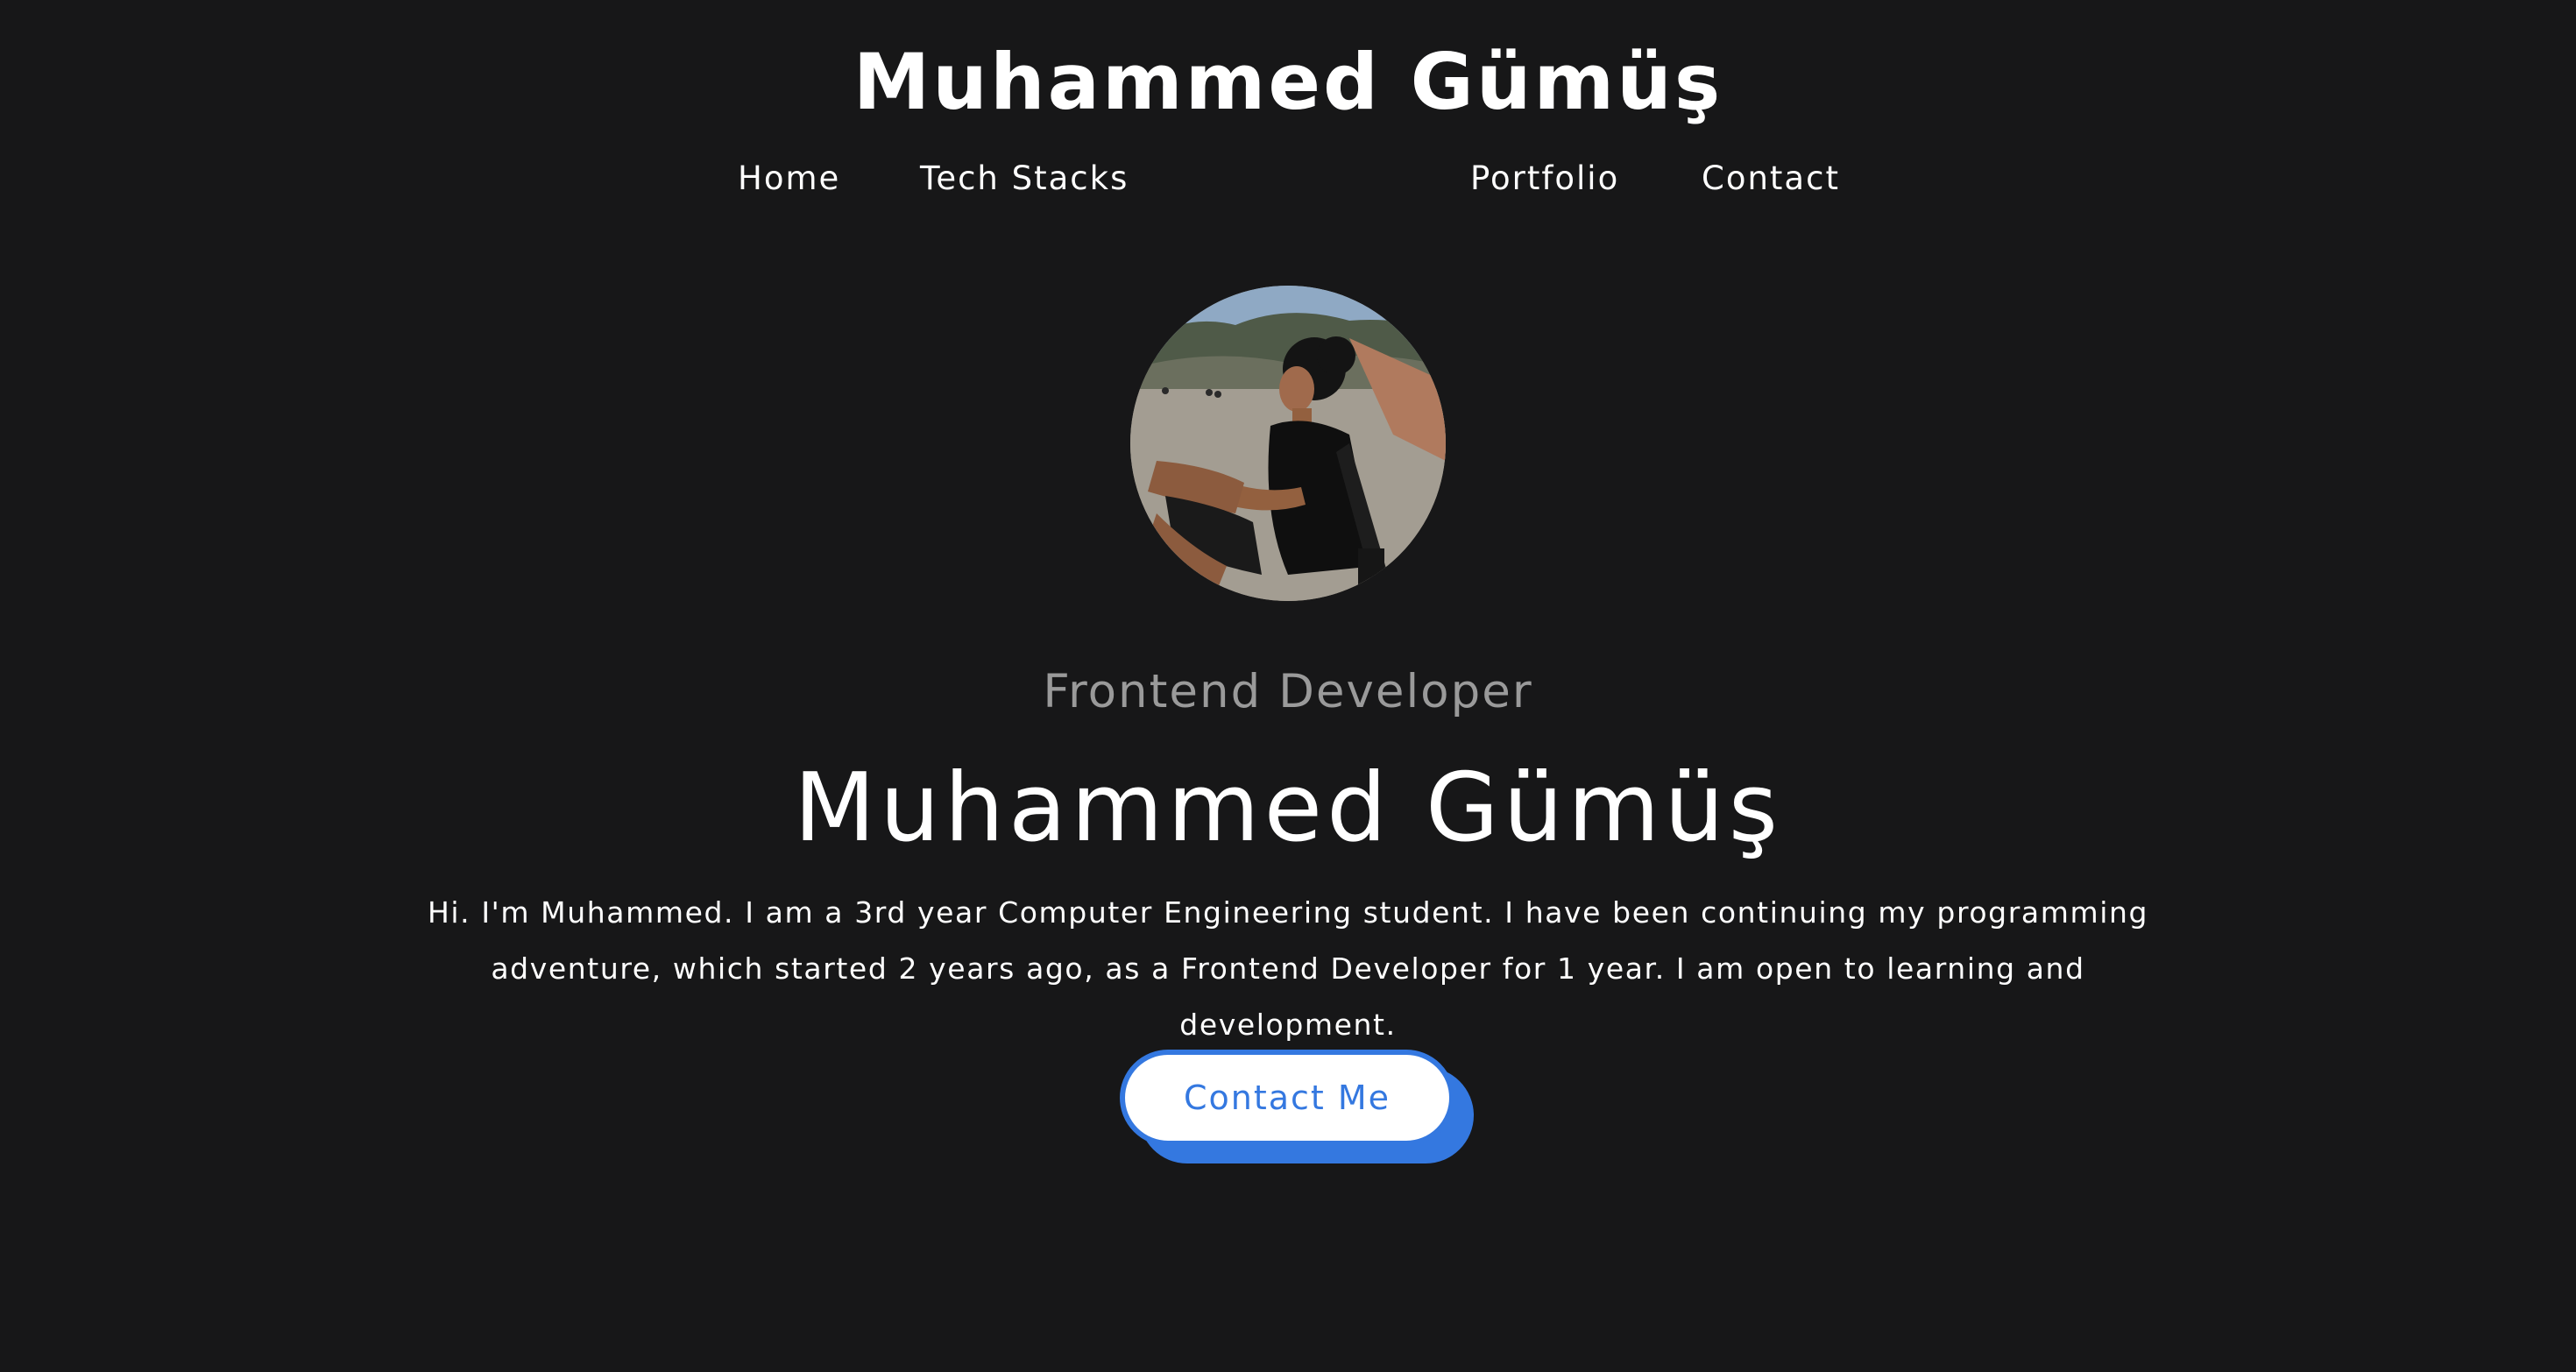  I want to click on avatar, so click(1288, 444).